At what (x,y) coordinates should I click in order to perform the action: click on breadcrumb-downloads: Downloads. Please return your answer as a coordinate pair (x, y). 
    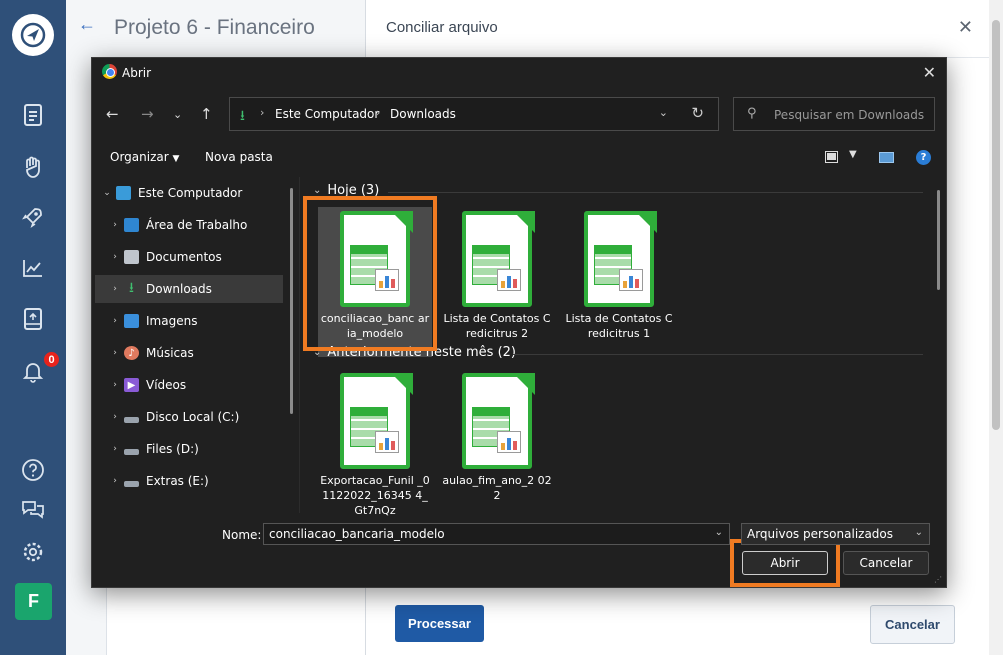
    Looking at the image, I should click on (423, 114).